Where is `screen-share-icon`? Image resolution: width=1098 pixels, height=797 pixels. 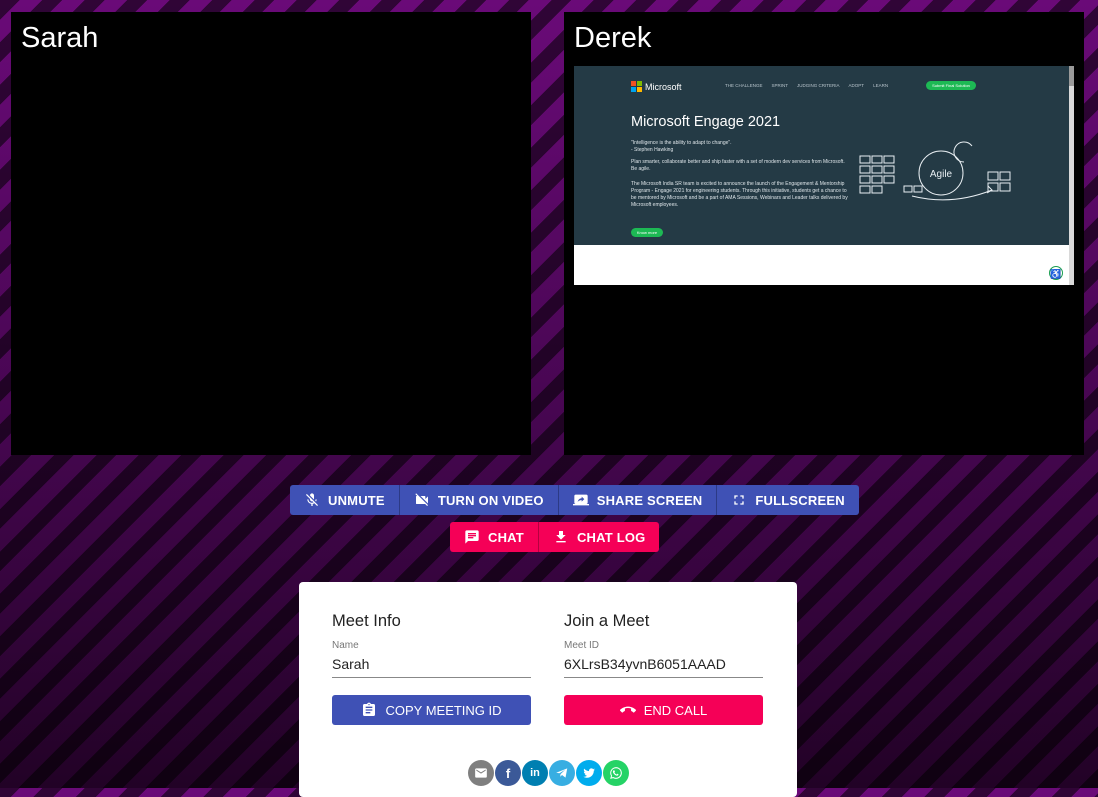
screen-share-icon is located at coordinates (580, 500).